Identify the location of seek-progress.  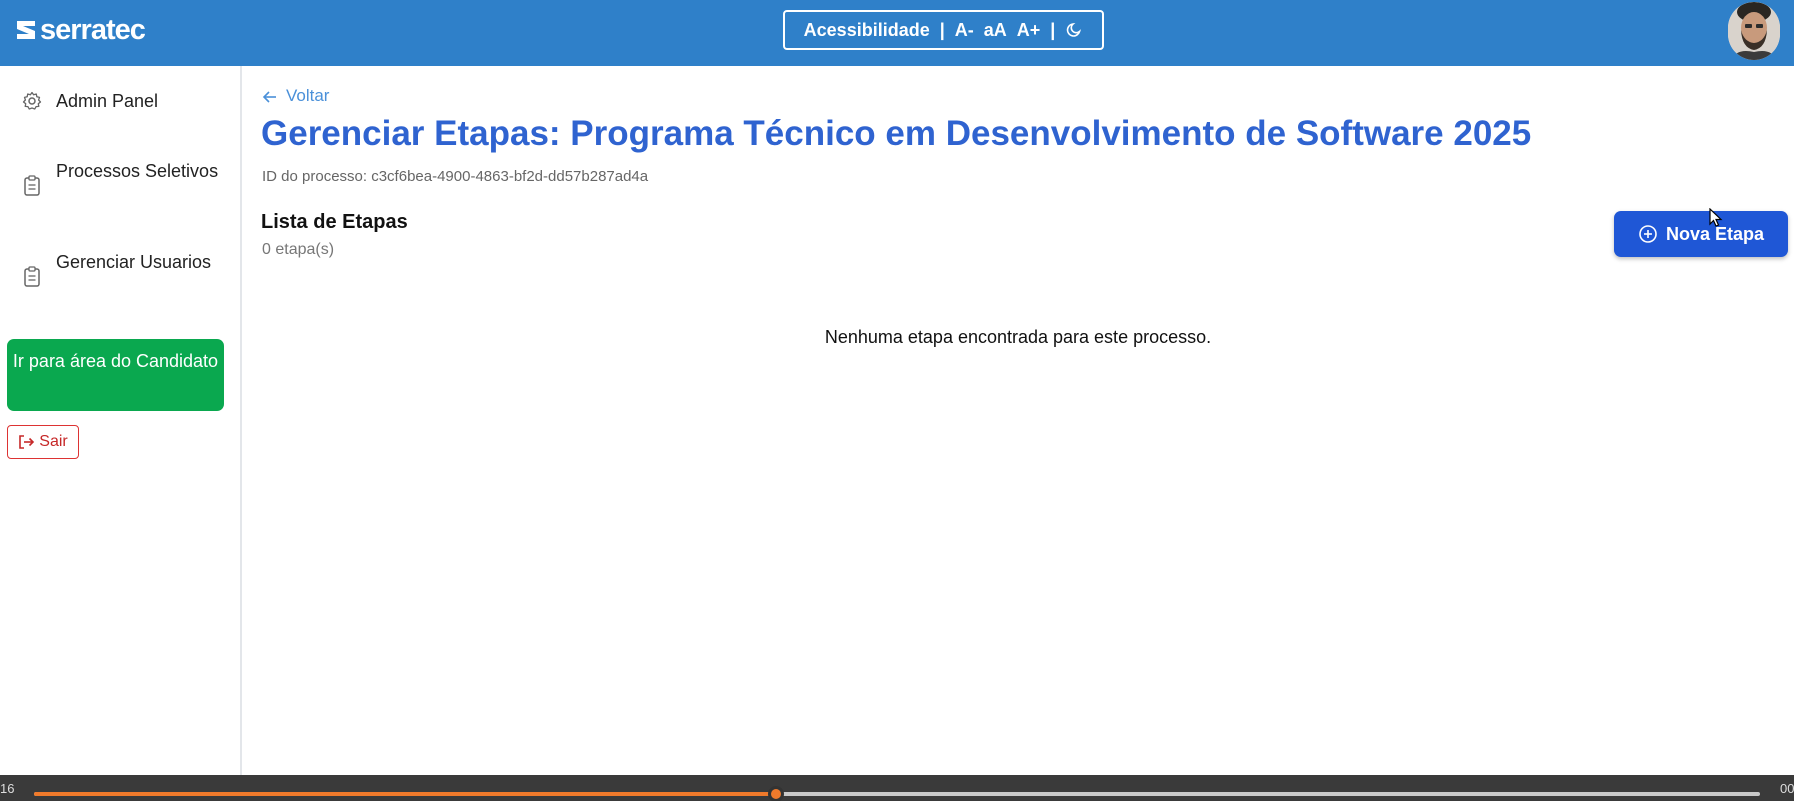
(405, 794).